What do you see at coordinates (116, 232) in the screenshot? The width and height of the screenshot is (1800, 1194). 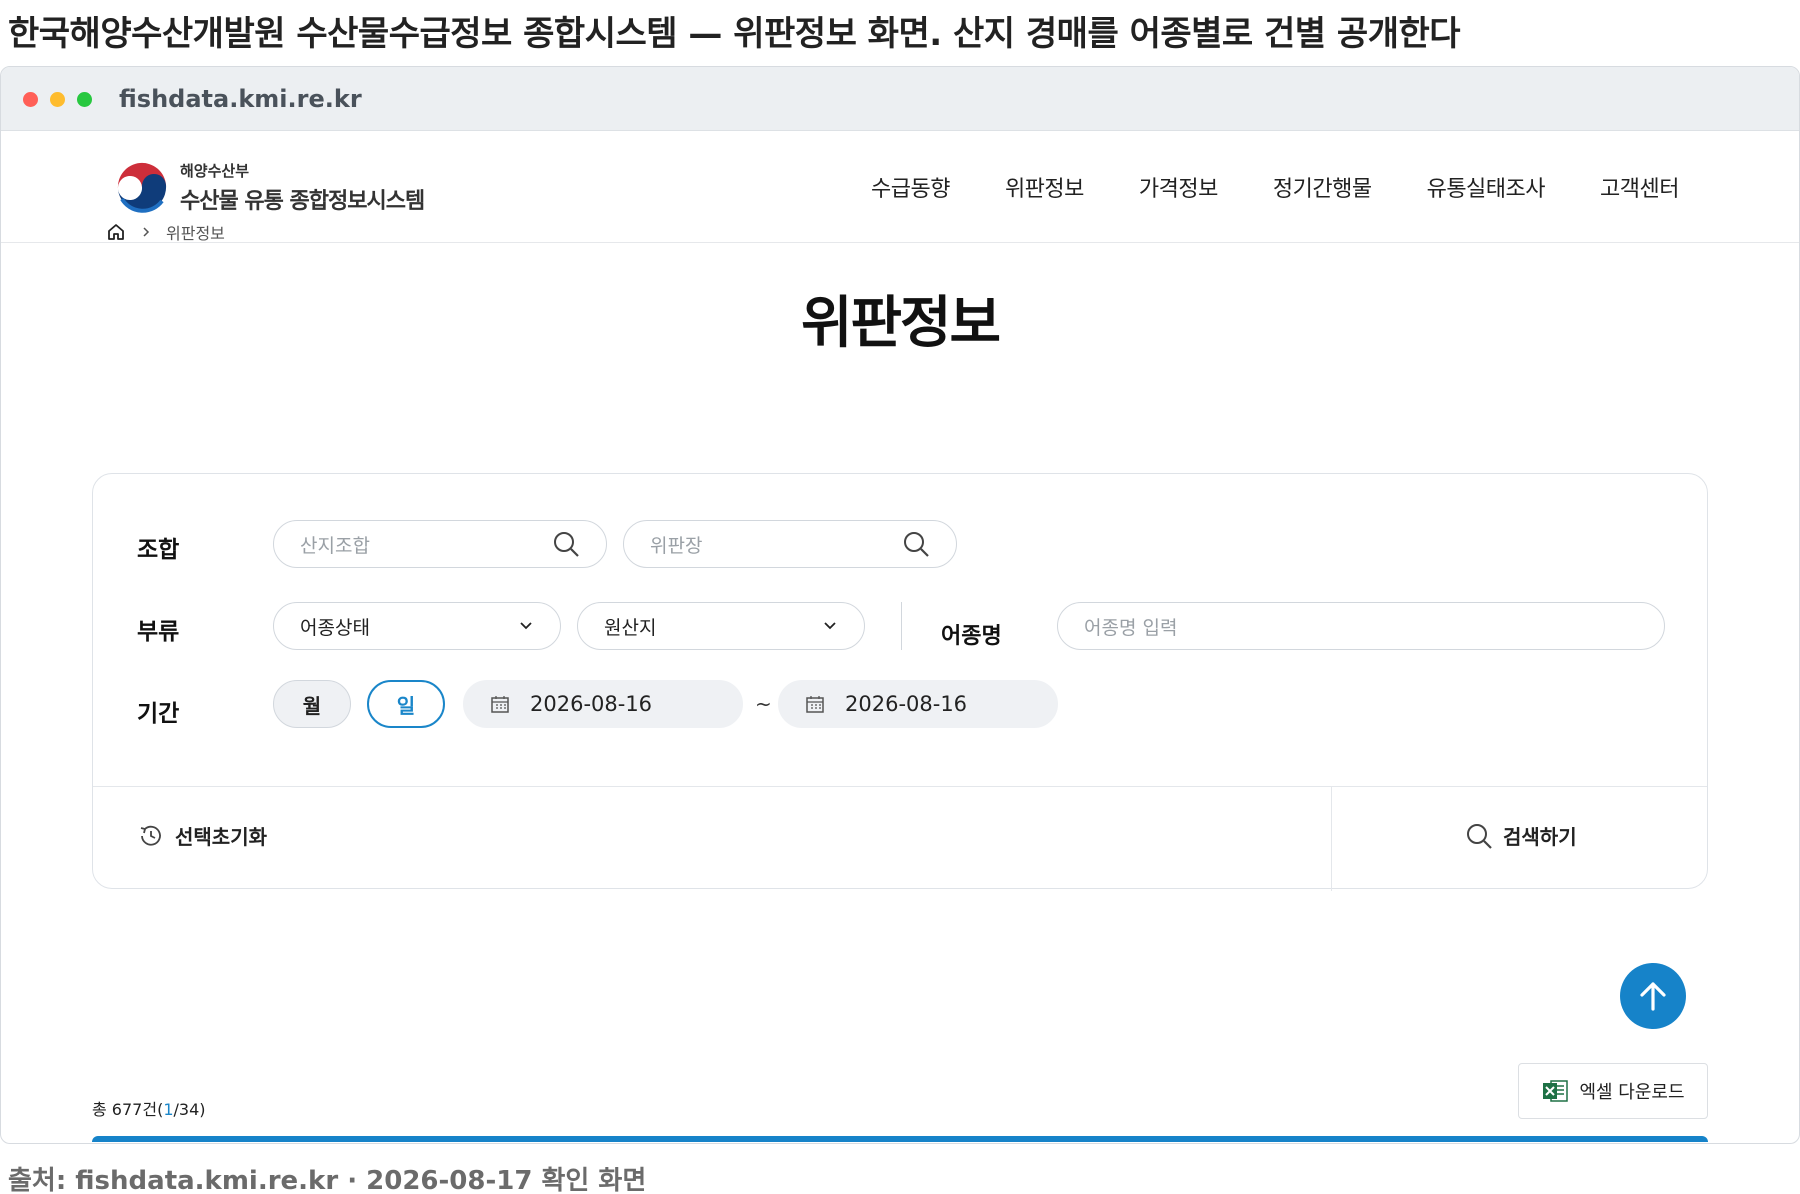 I see `home-icon` at bounding box center [116, 232].